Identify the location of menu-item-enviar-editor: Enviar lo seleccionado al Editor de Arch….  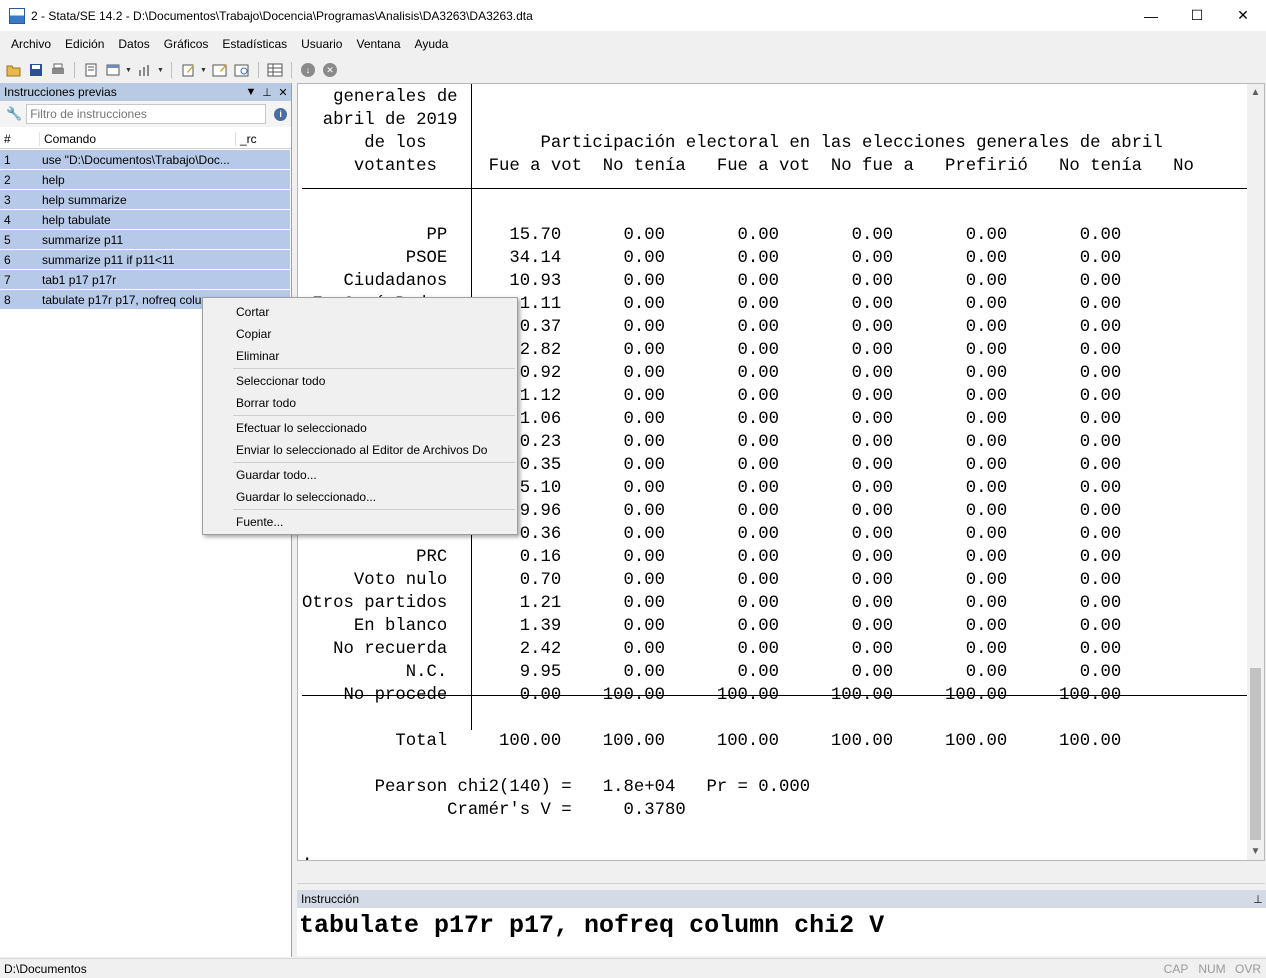
(360, 450).